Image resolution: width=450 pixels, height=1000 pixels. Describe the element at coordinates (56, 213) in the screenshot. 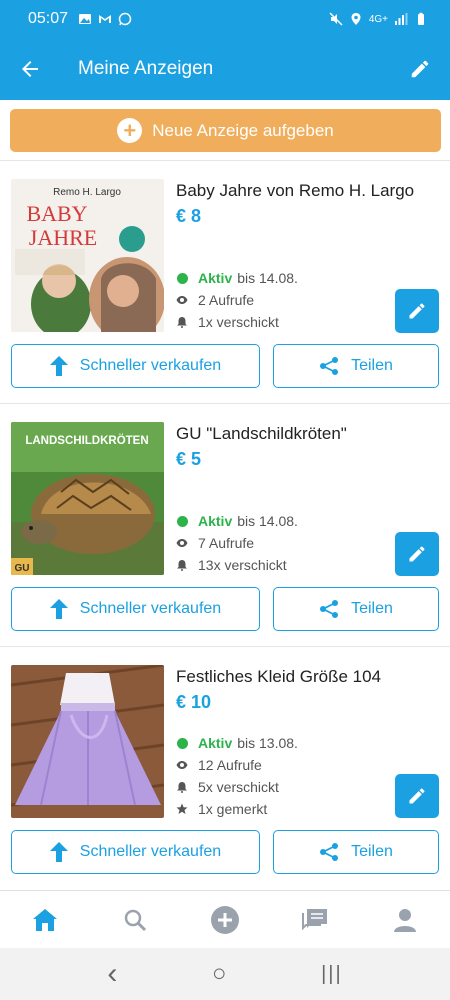

I see `book-title-line: BABY` at that location.